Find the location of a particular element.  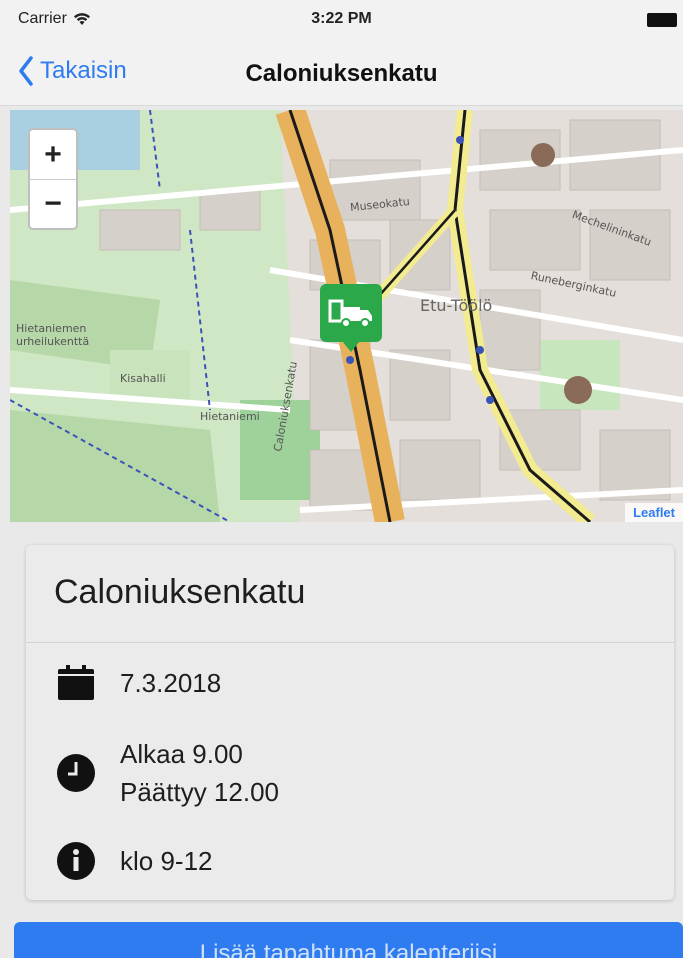

status-bar: Carrier 3:22 PM is located at coordinates (341, 21).